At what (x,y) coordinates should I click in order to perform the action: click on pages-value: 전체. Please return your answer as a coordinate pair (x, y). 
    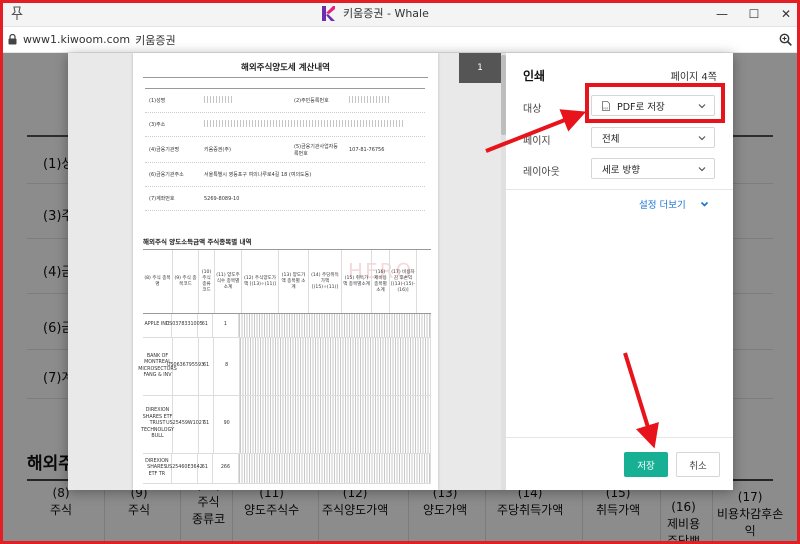
    Looking at the image, I should click on (611, 139).